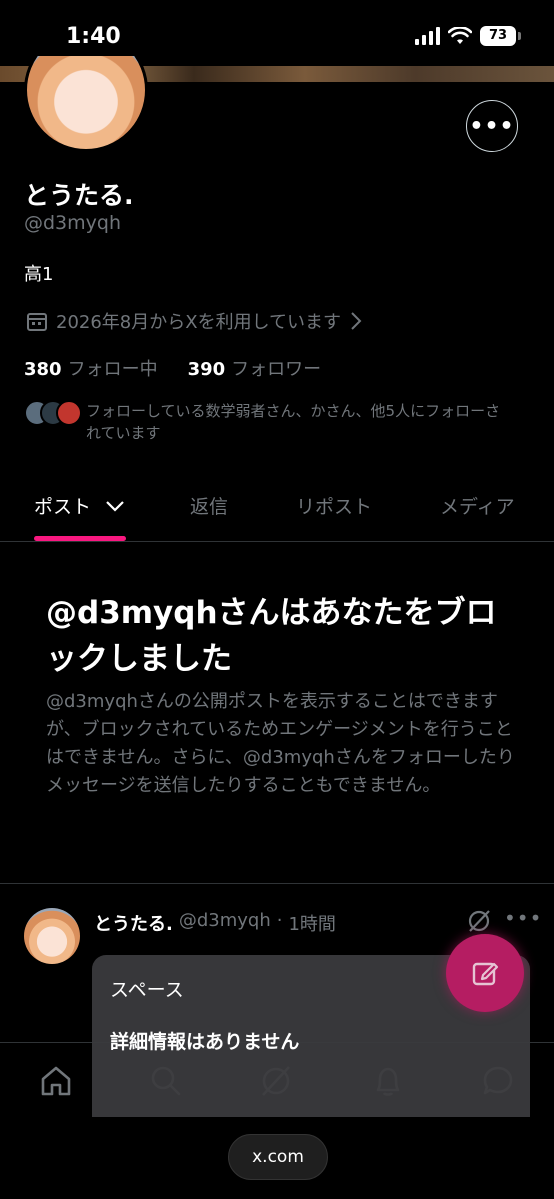 Image resolution: width=554 pixels, height=1199 pixels. Describe the element at coordinates (334, 505) in the screenshot. I see `tab-reposts: リポスト` at that location.